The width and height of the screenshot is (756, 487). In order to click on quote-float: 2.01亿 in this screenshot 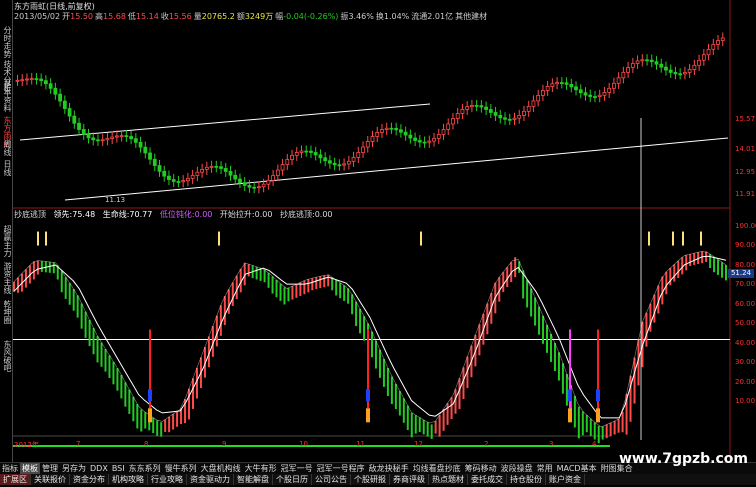, I will do `click(440, 16)`.